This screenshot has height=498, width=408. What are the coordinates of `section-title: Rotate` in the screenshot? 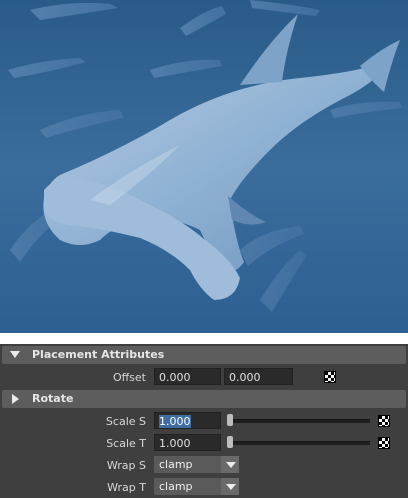 It's located at (53, 398).